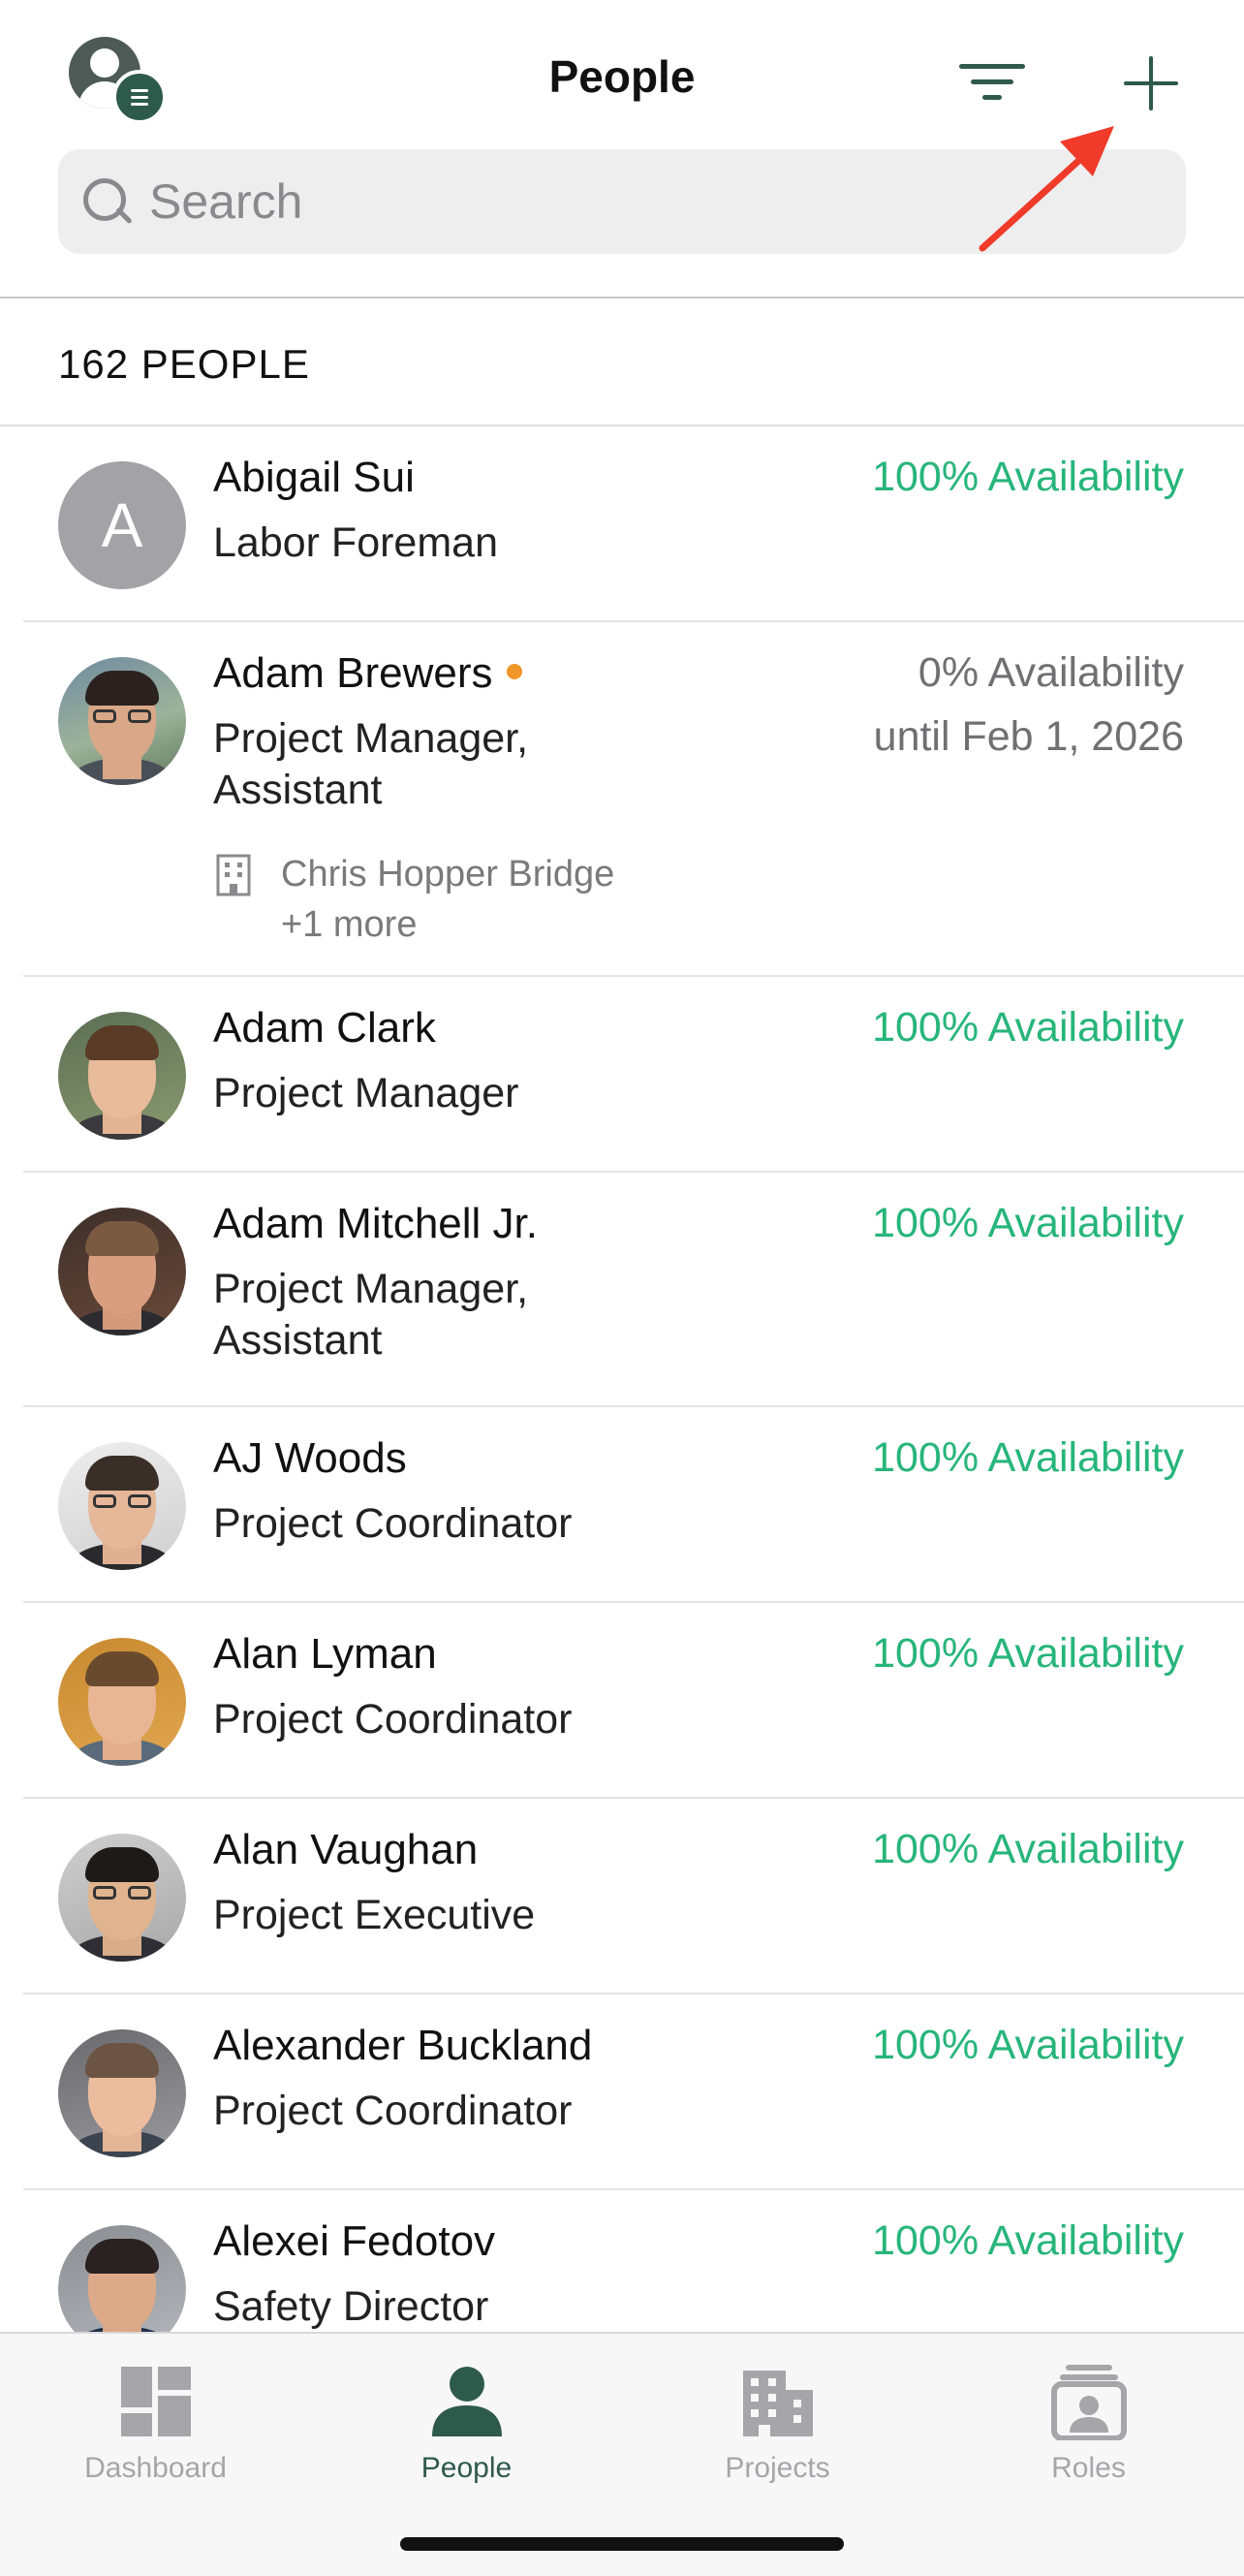 This screenshot has width=1244, height=2576. Describe the element at coordinates (314, 477) in the screenshot. I see `person-name: Abigail Sui` at that location.